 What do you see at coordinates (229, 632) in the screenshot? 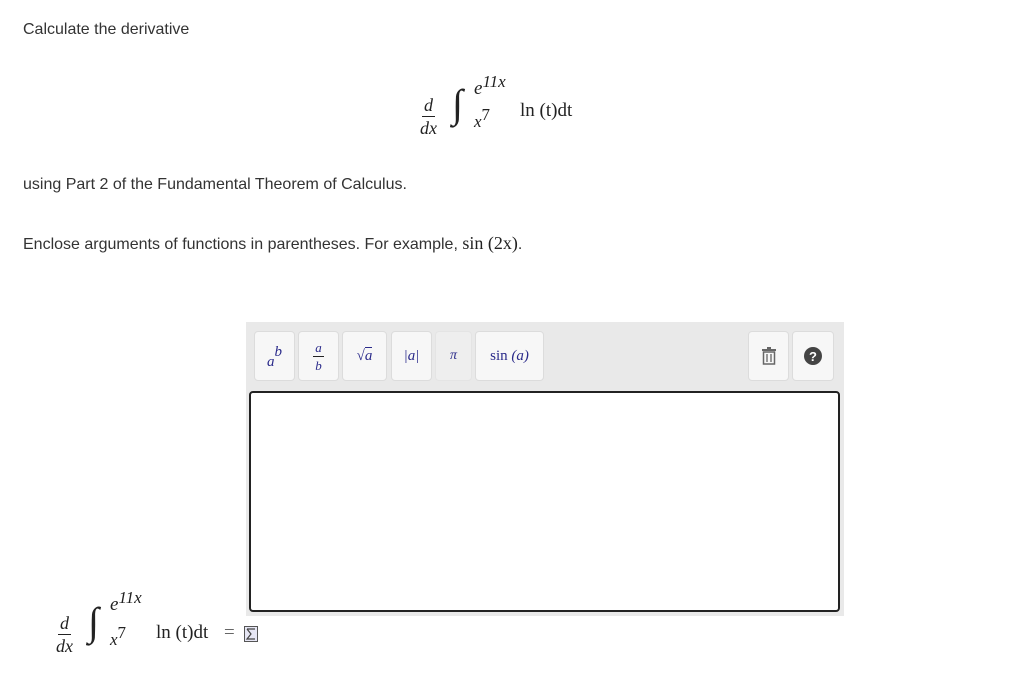
I see `equals-sign: =` at bounding box center [229, 632].